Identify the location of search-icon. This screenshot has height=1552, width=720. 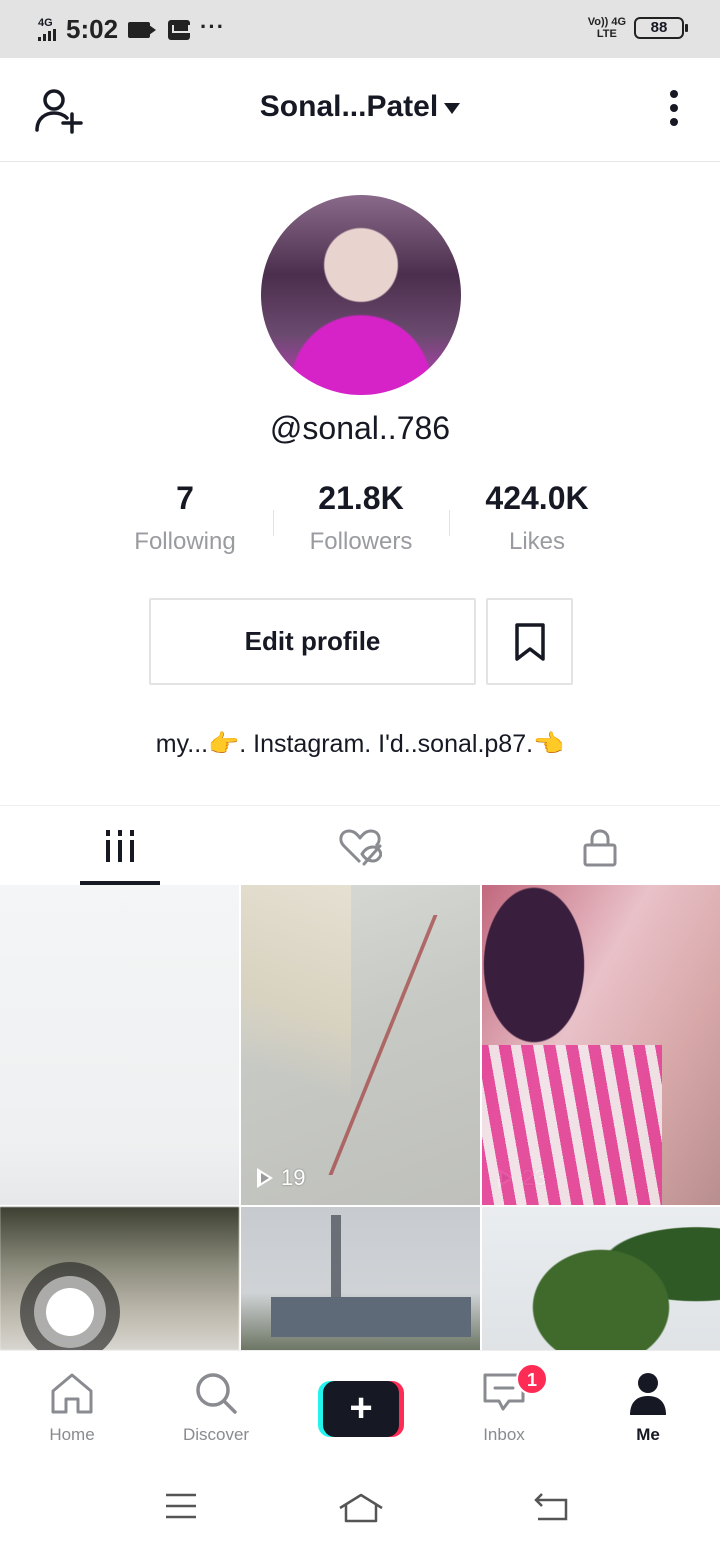
(216, 1393).